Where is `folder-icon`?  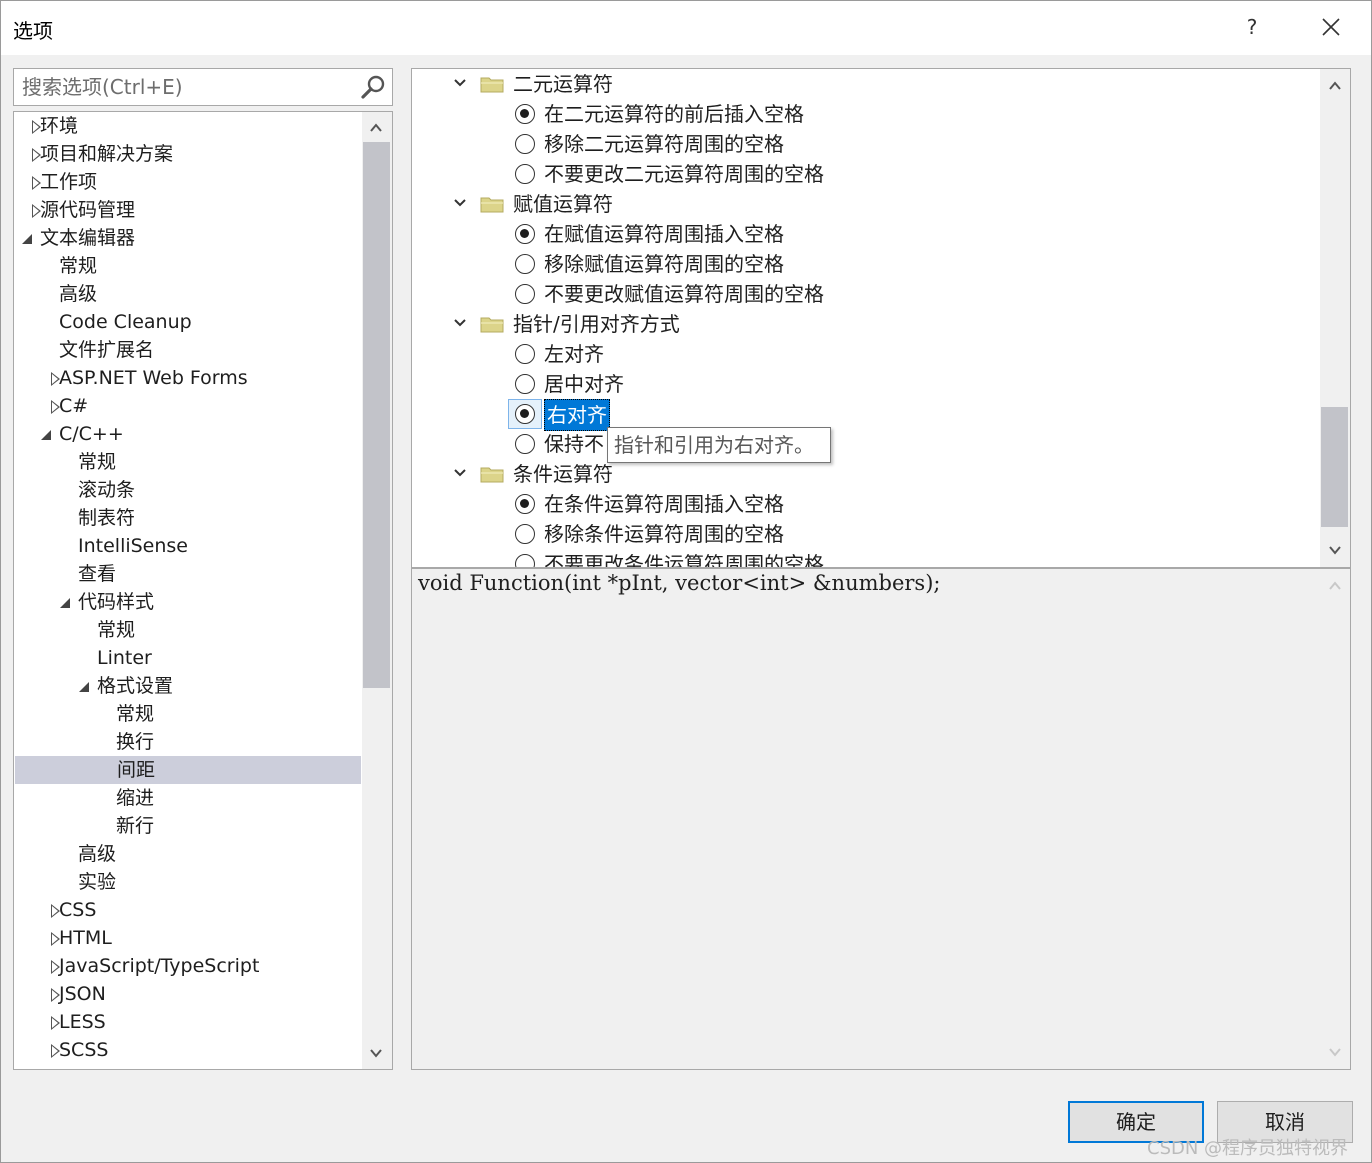 folder-icon is located at coordinates (492, 85).